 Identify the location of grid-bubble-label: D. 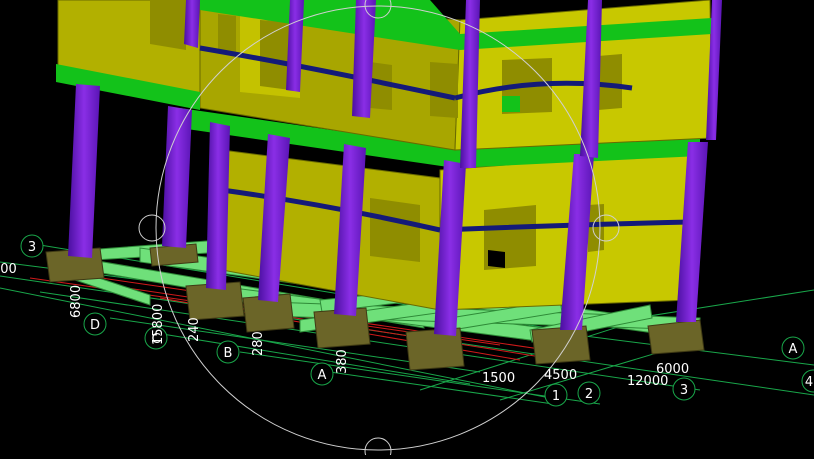
(95, 325).